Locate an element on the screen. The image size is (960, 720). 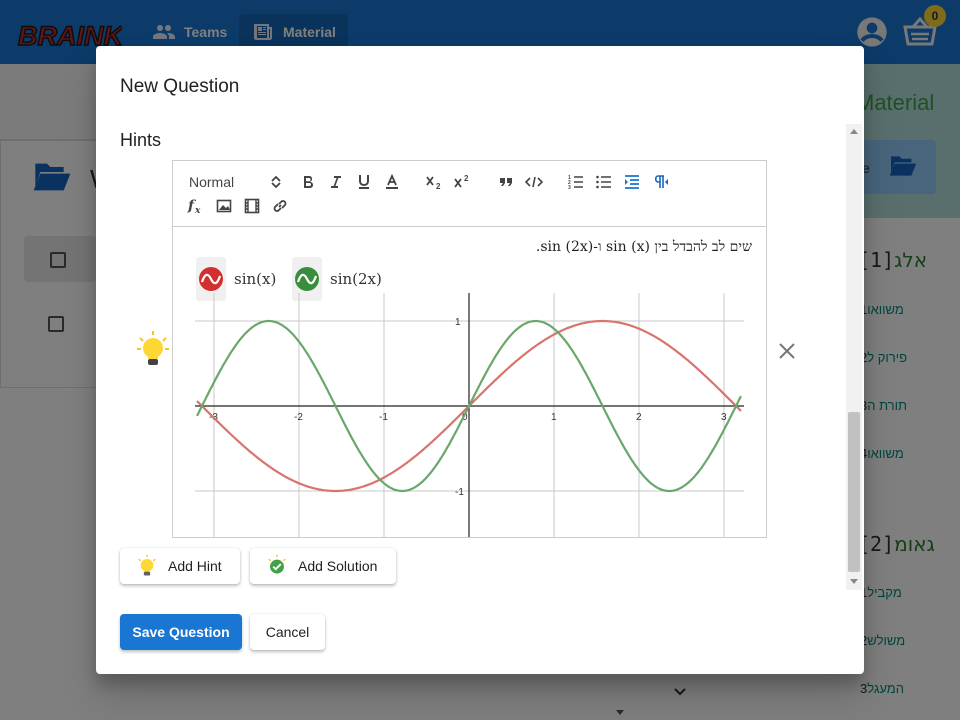
hints-heading: Hints is located at coordinates (141, 140).